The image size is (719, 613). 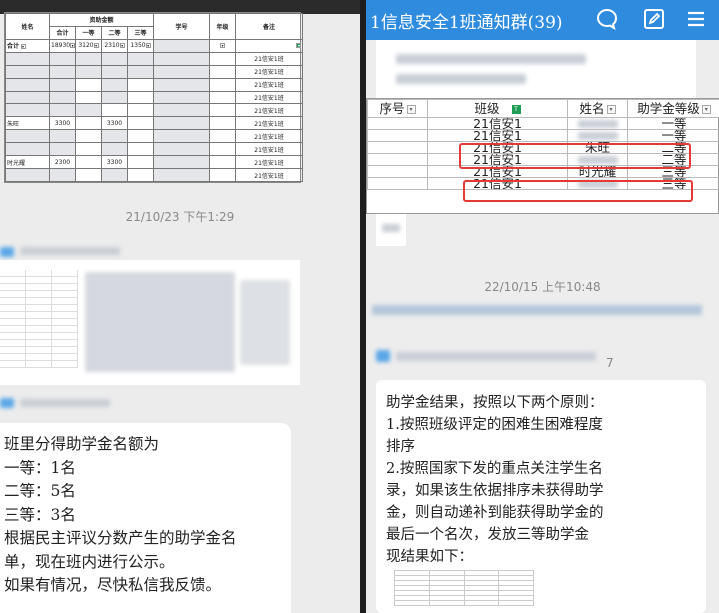 I want to click on header-level: 助学金等级 ▾, so click(x=673, y=108).